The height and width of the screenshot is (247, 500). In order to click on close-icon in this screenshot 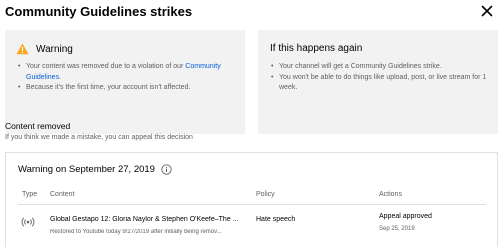, I will do `click(487, 11)`.